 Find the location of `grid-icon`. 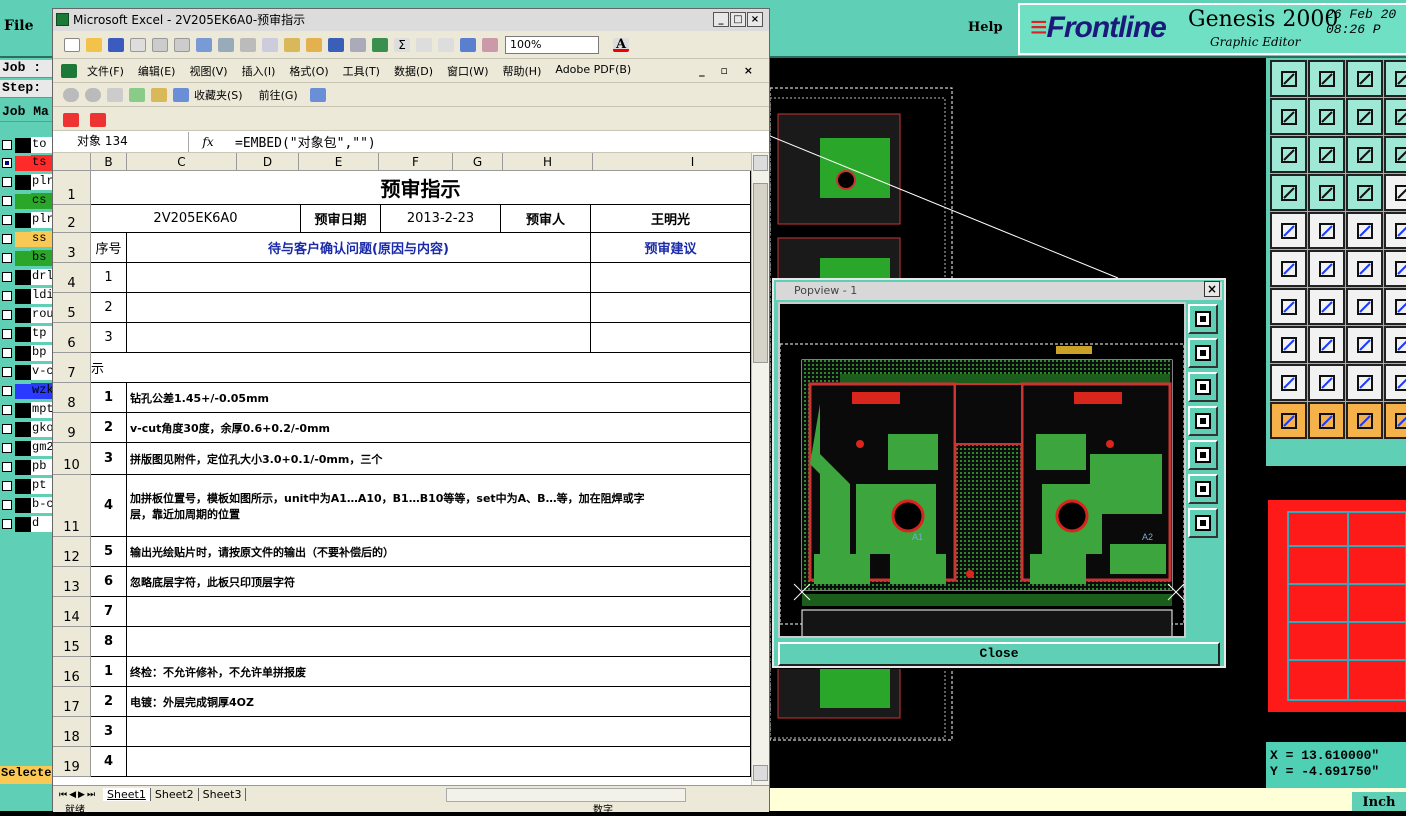

grid-icon is located at coordinates (1326, 192).